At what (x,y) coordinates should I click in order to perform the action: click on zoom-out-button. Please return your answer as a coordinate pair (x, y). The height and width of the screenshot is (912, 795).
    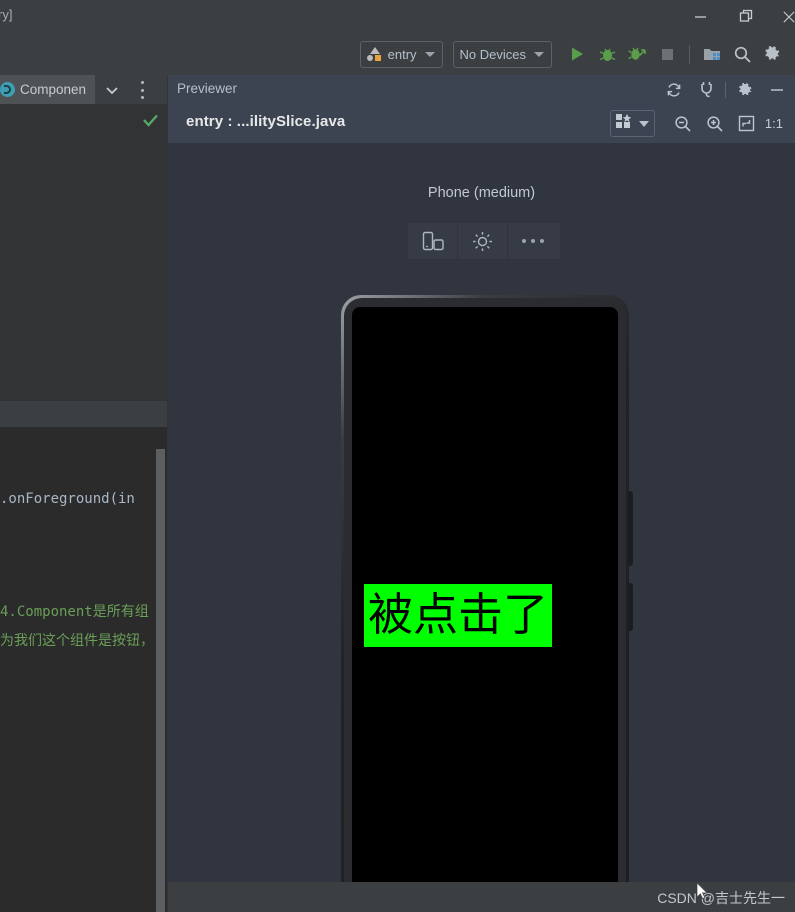
    Looking at the image, I should click on (683, 124).